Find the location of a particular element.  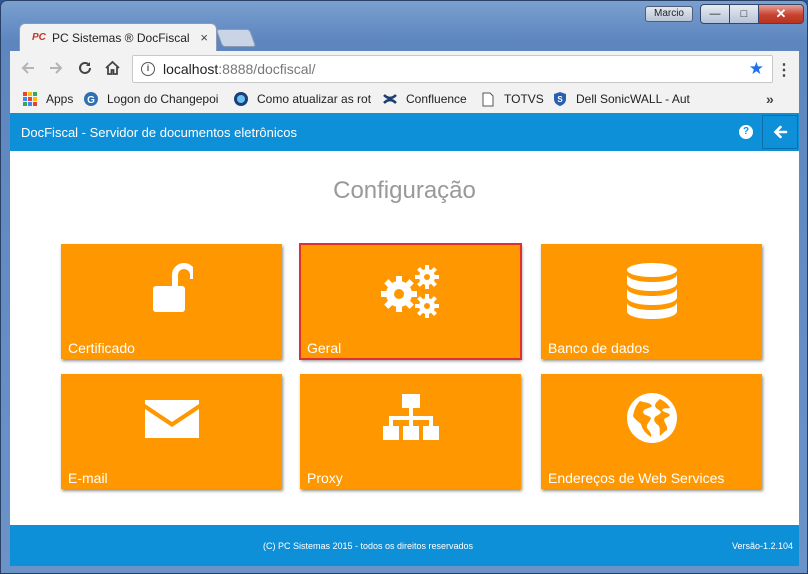

svg-text: S is located at coordinates (560, 99).